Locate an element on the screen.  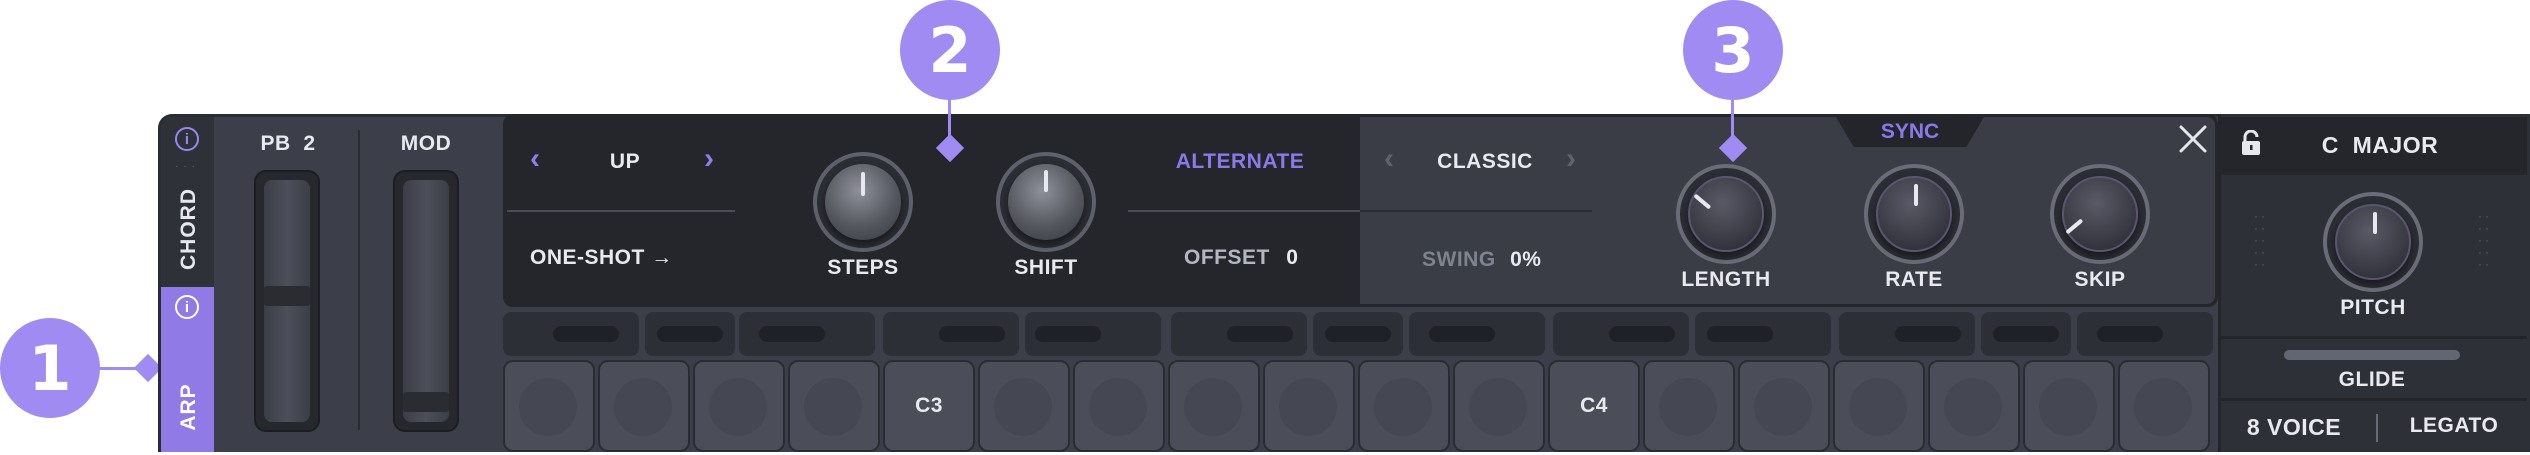
callout-1-number: 1 is located at coordinates (50, 368).